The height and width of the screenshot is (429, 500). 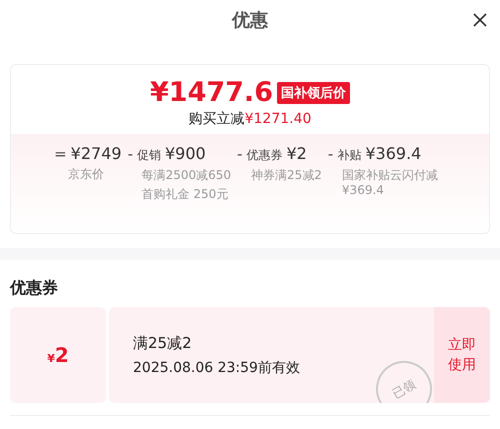 I want to click on close-icon, so click(x=480, y=20).